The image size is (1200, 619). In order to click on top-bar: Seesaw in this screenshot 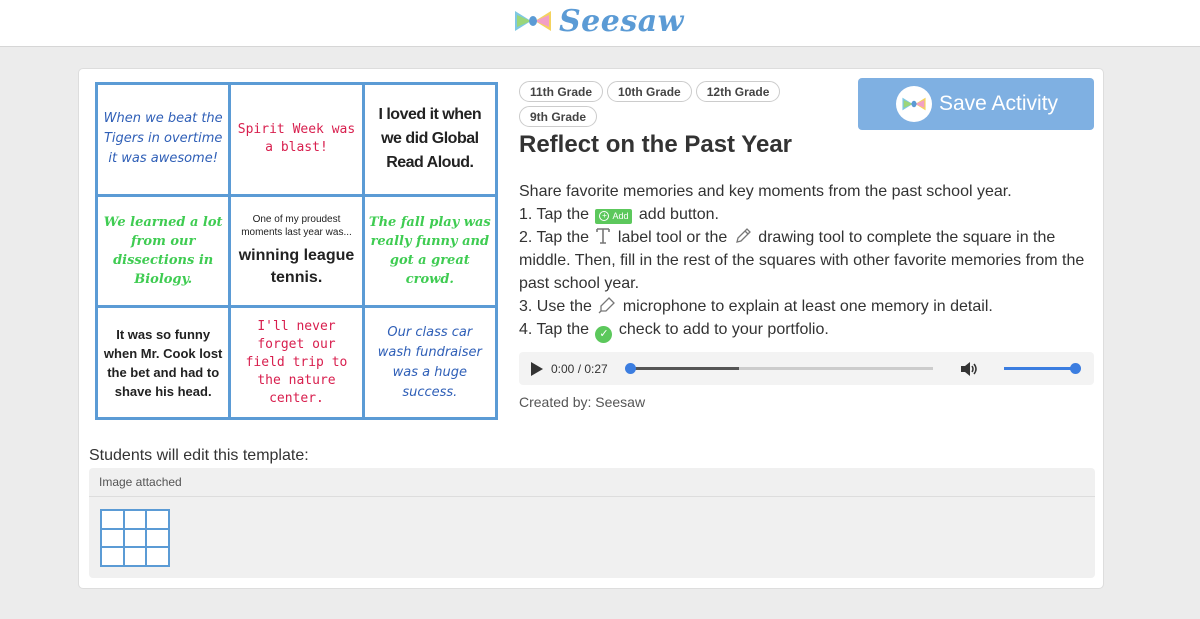, I will do `click(600, 23)`.